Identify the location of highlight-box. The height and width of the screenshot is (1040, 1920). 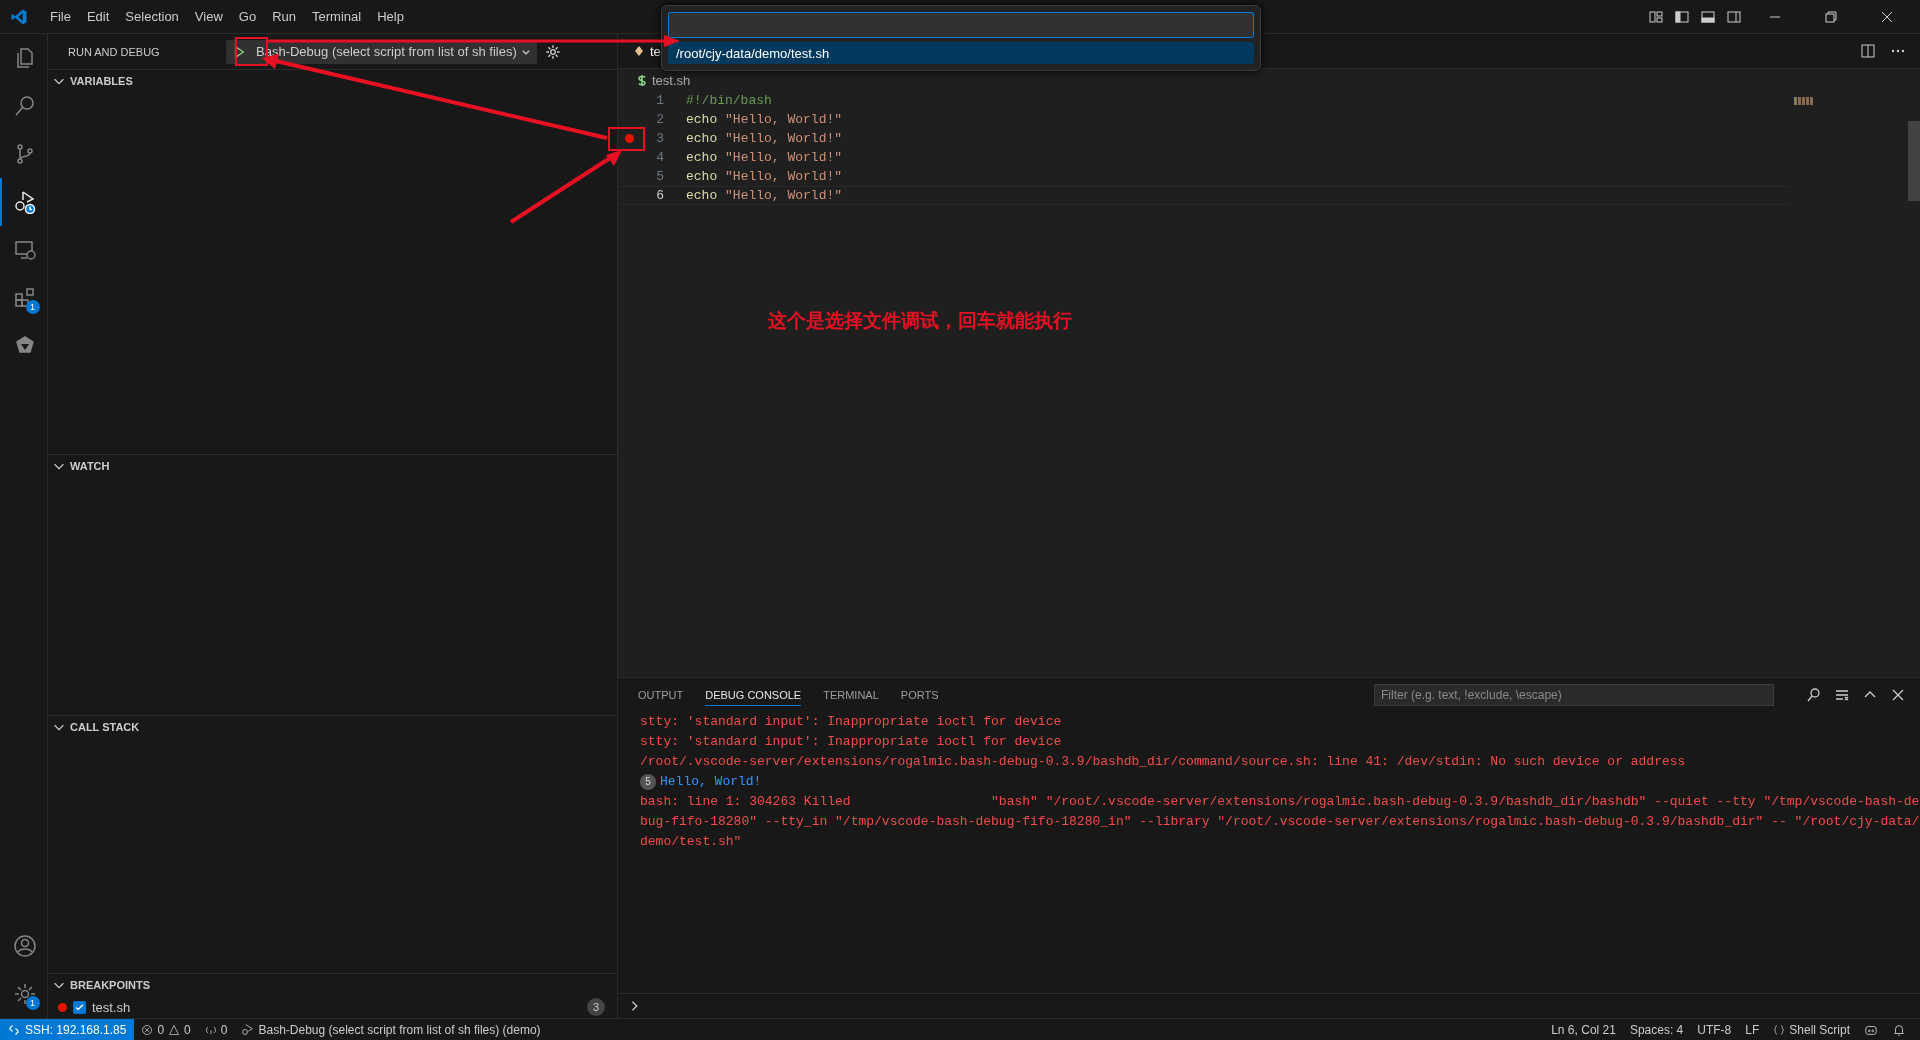
(626, 139).